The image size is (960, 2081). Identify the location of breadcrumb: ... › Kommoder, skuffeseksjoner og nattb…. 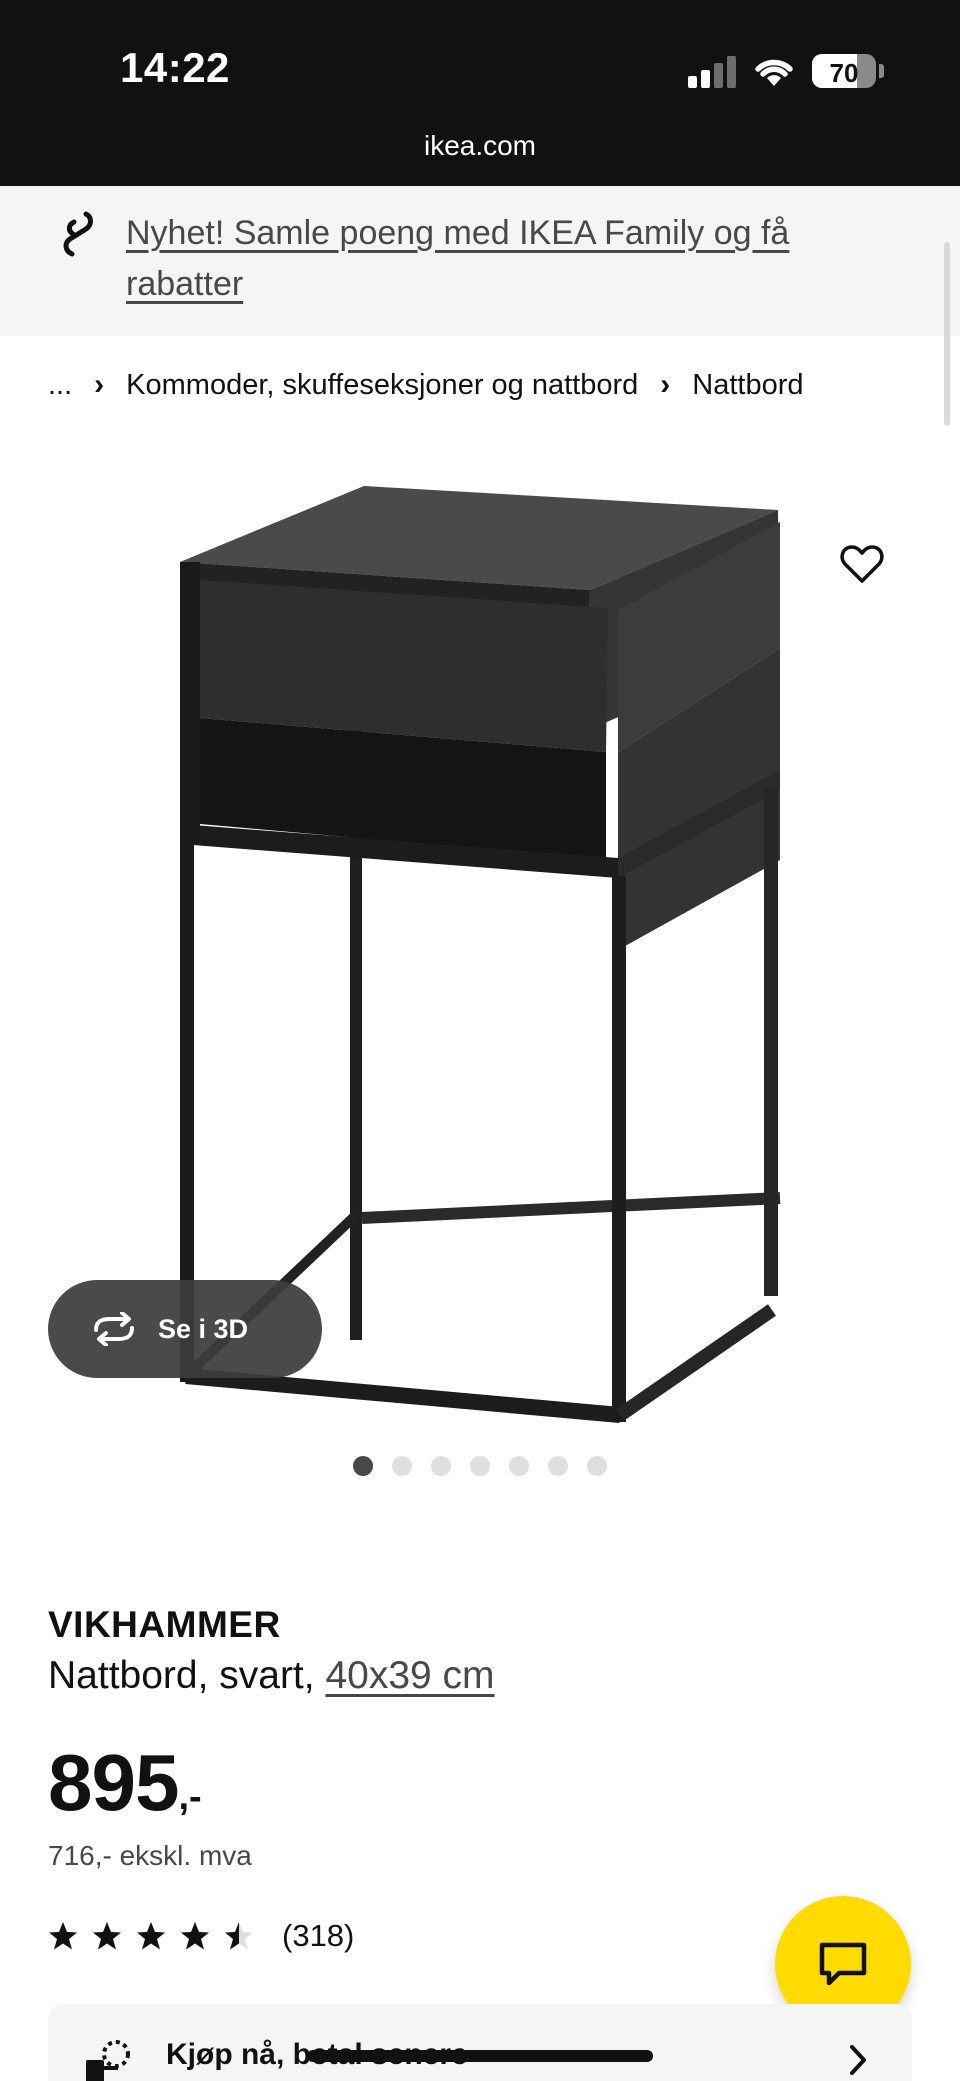
(426, 385).